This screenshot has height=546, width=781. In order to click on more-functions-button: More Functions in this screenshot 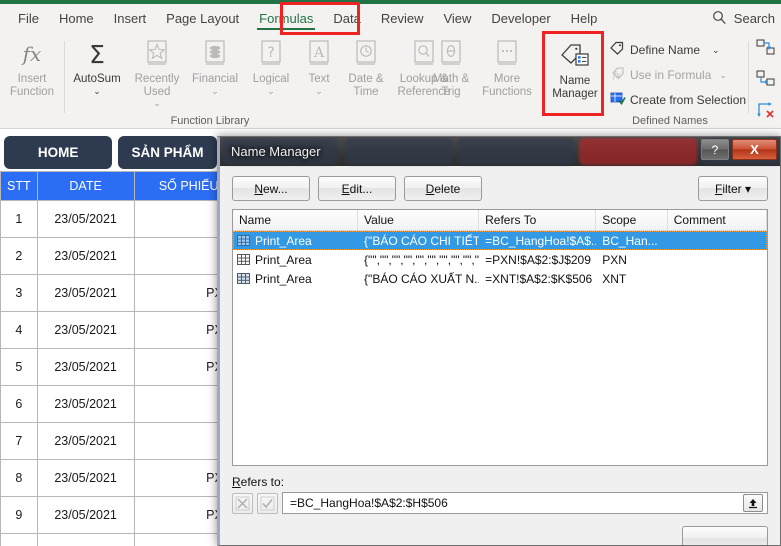, I will do `click(507, 66)`.